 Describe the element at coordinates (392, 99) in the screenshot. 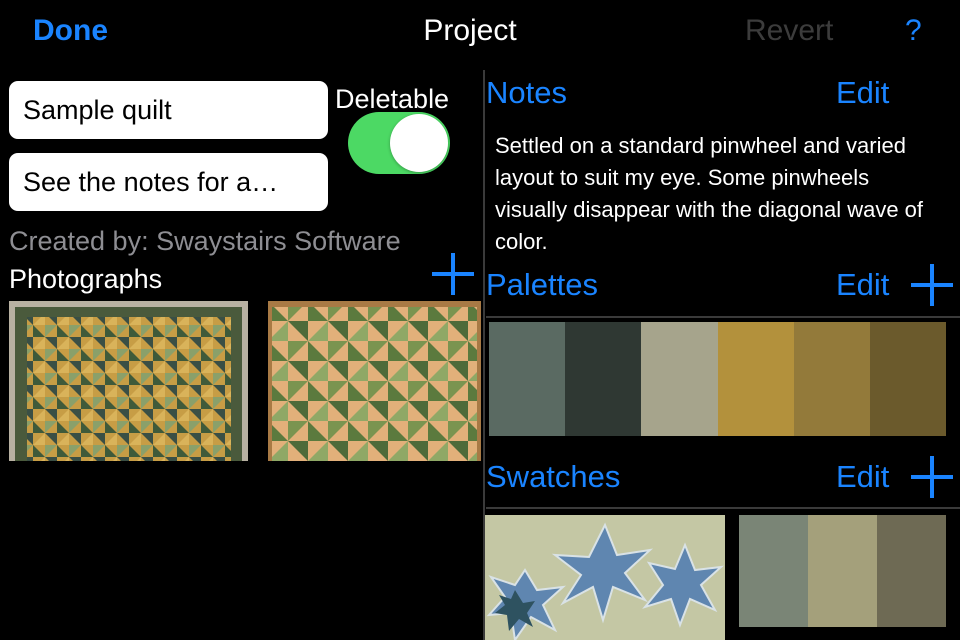

I see `deletable-label: Deletable` at that location.